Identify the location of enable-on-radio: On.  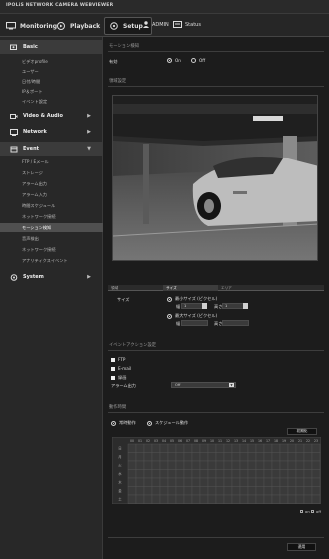
(174, 60).